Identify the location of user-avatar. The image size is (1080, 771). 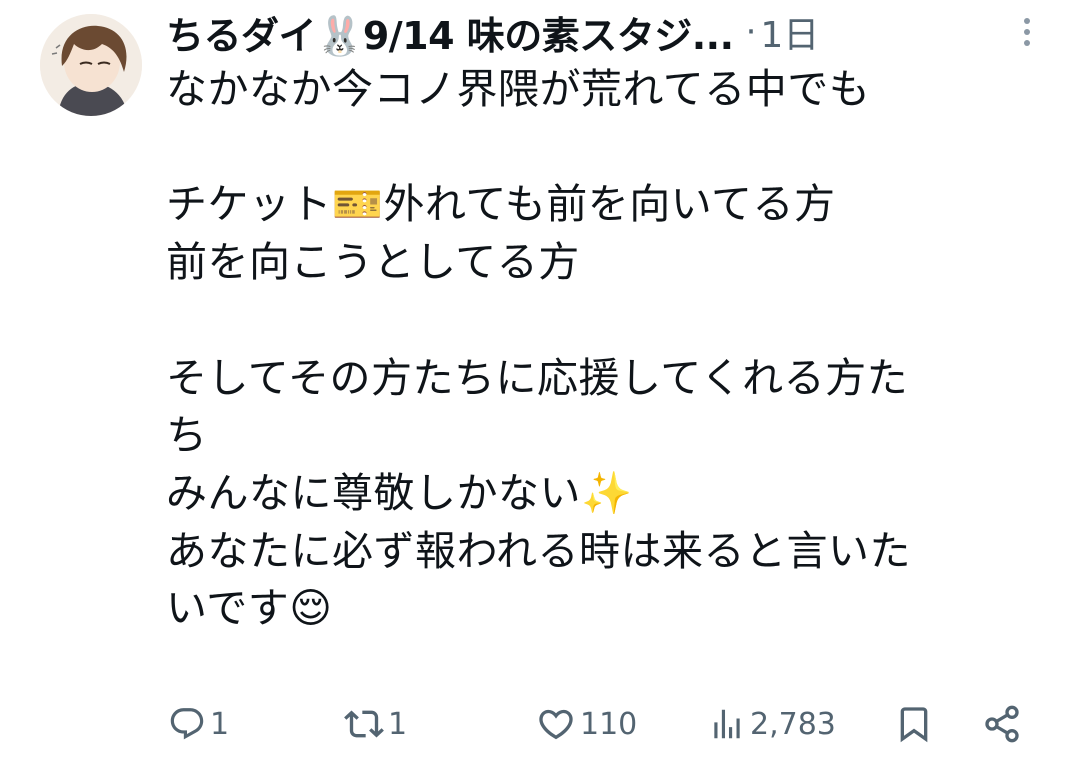
(91, 65).